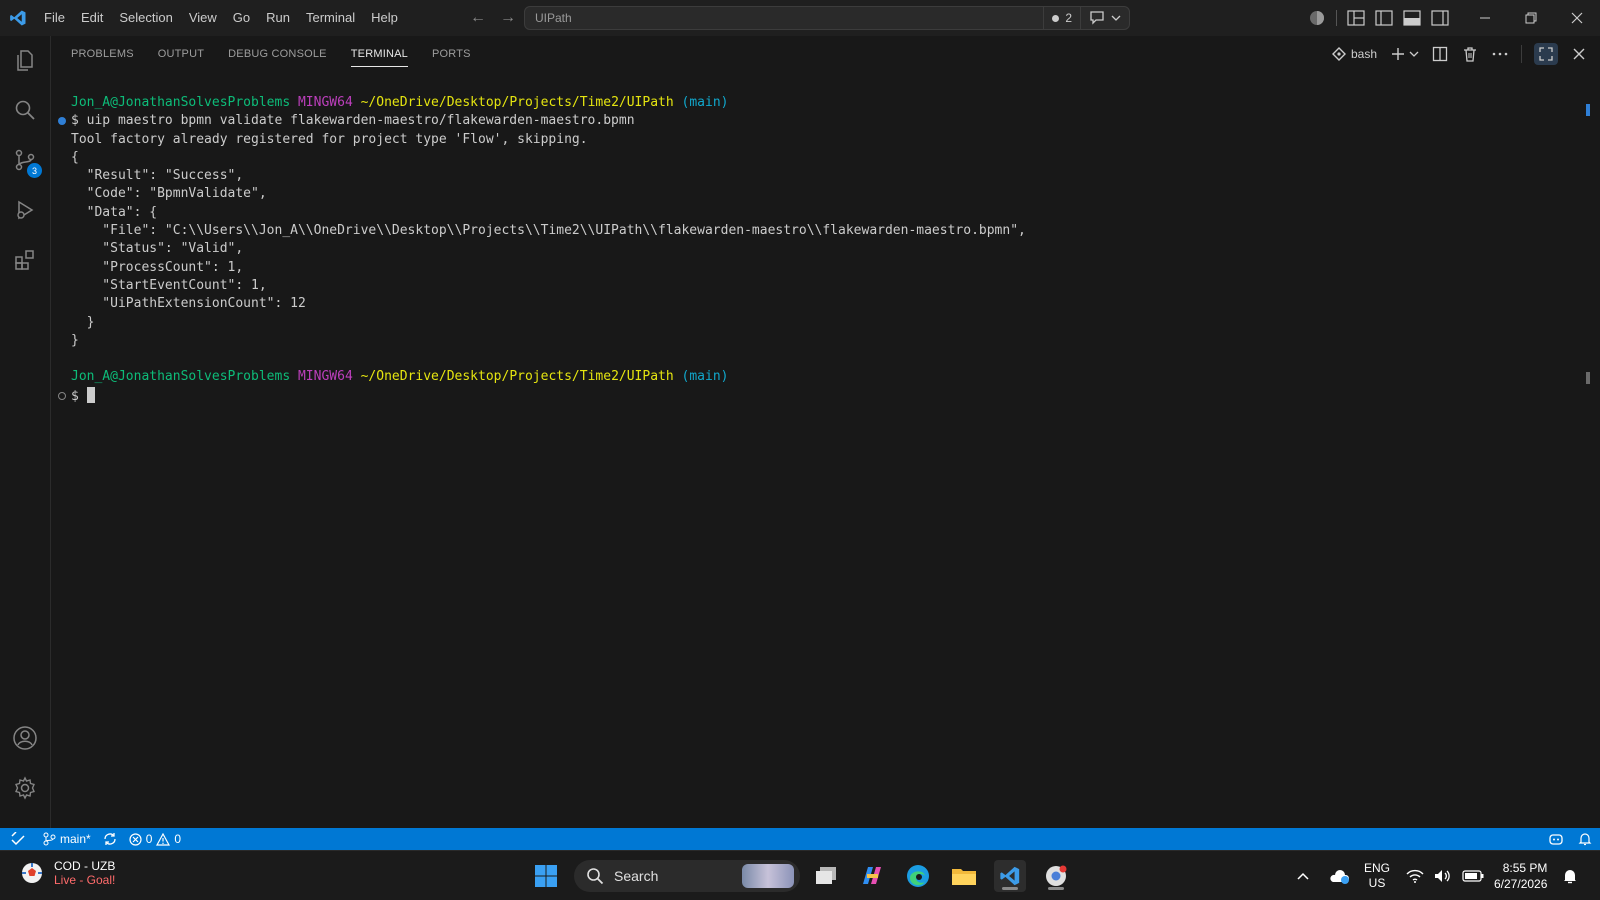  Describe the element at coordinates (508, 18) in the screenshot. I see `forward-arrow-icon: →` at that location.